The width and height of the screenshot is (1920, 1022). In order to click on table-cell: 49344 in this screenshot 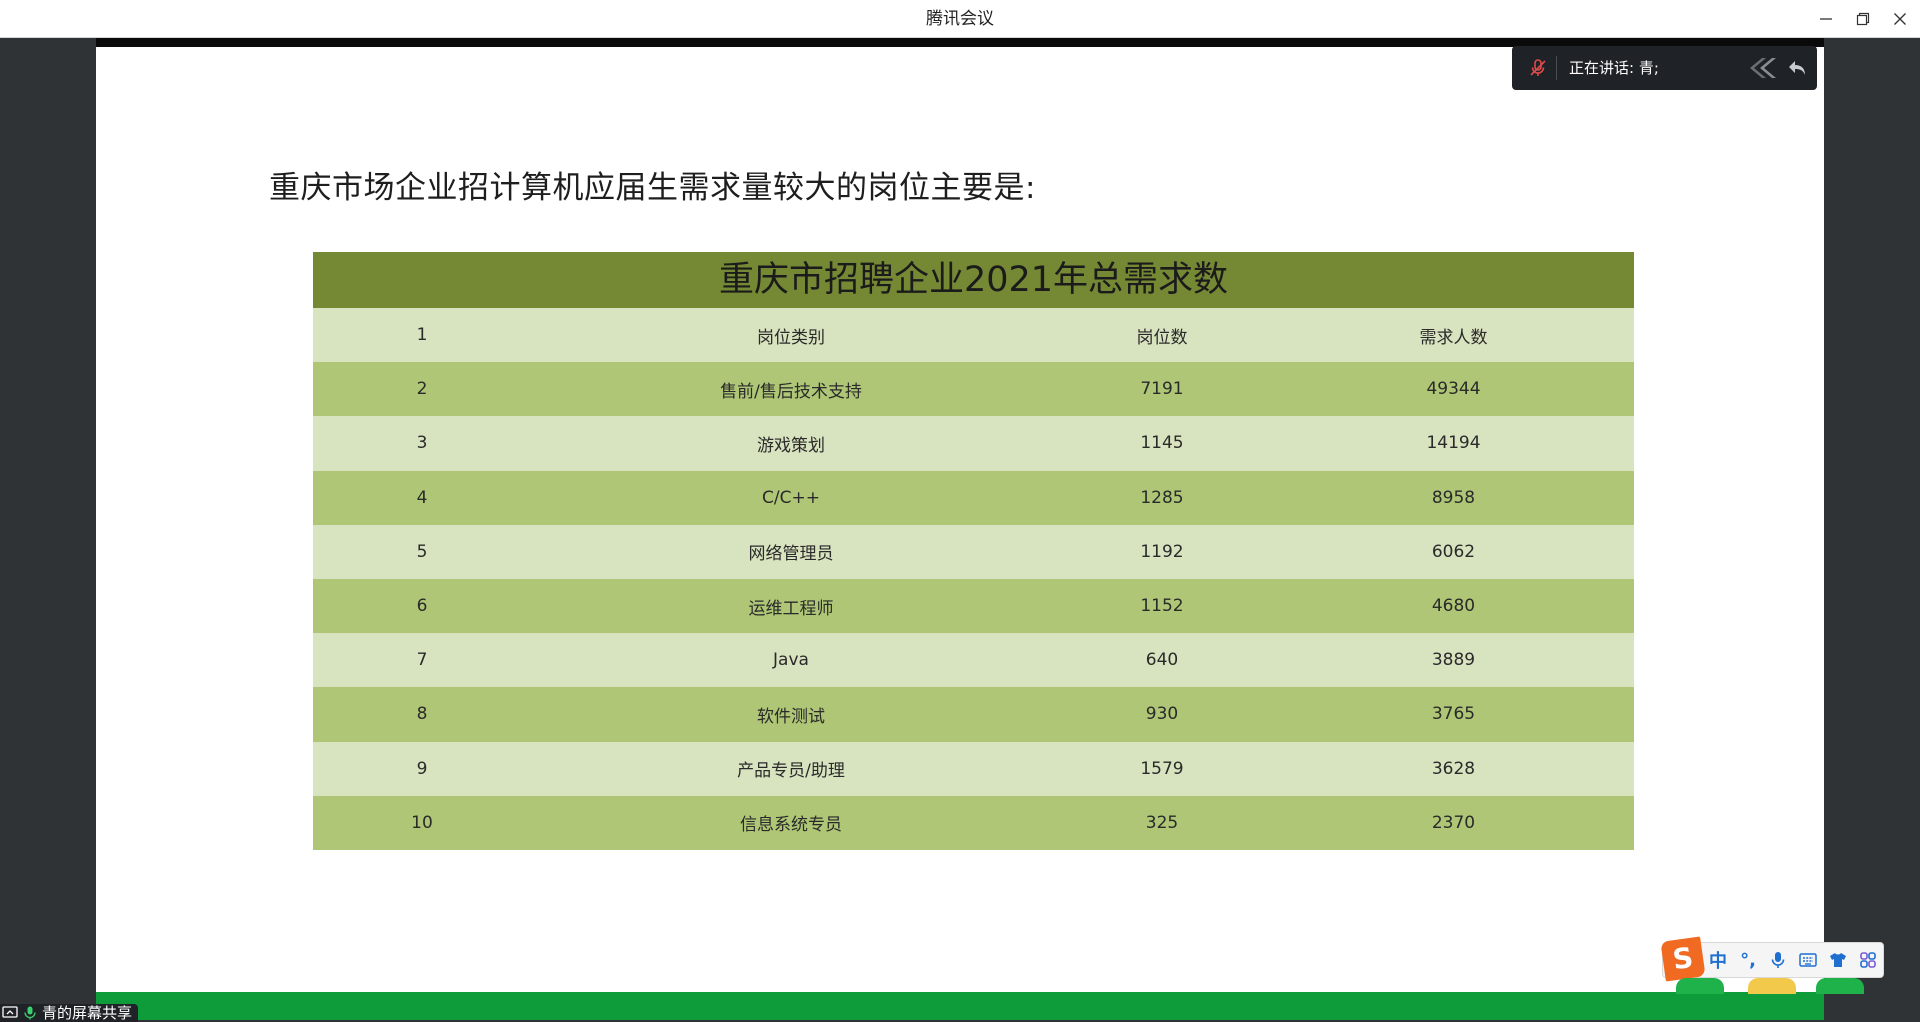, I will do `click(1453, 389)`.